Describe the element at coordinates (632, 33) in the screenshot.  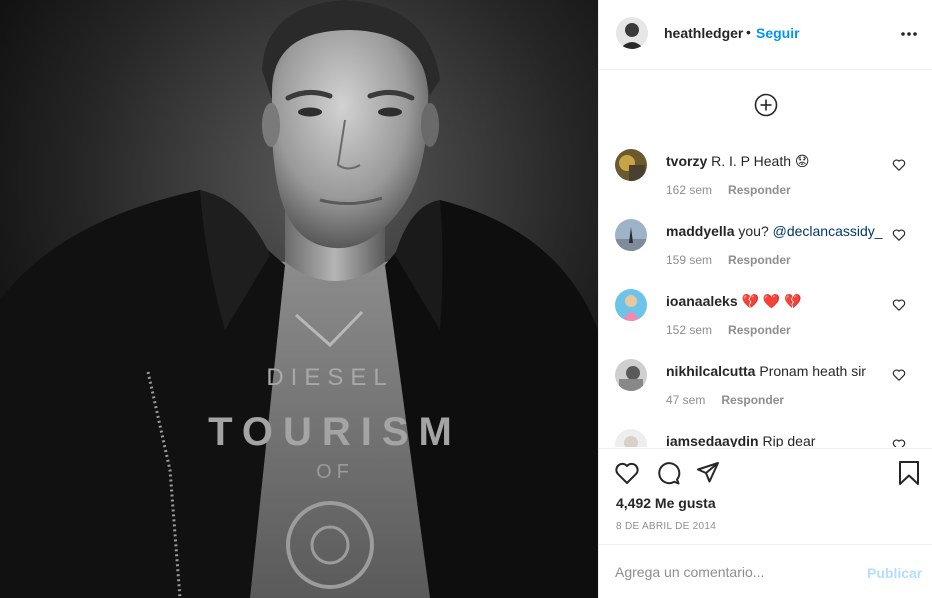
I see `author-avatar` at that location.